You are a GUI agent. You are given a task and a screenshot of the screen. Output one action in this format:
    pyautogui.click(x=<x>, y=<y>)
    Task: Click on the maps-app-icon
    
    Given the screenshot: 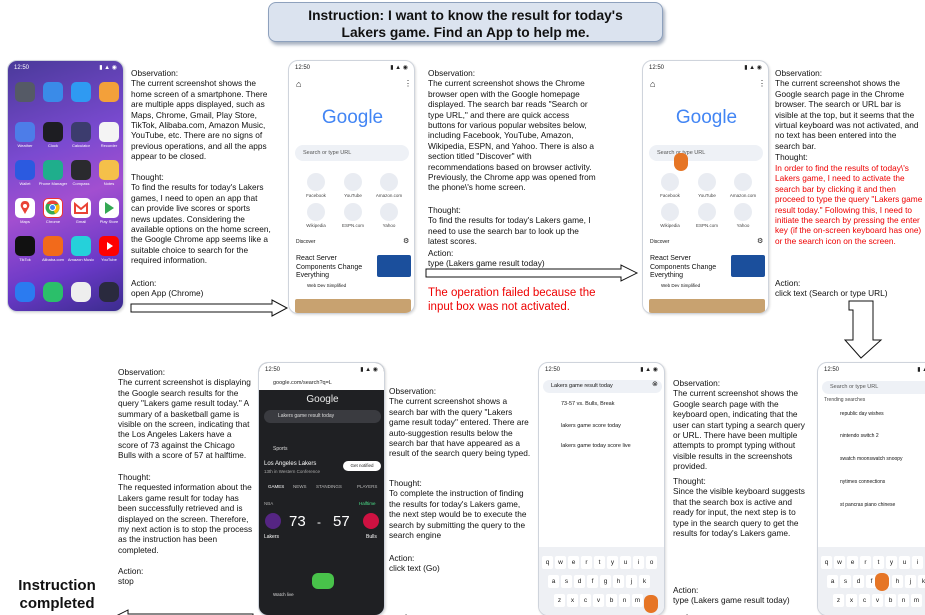 What is the action you would take?
    pyautogui.click(x=25, y=208)
    